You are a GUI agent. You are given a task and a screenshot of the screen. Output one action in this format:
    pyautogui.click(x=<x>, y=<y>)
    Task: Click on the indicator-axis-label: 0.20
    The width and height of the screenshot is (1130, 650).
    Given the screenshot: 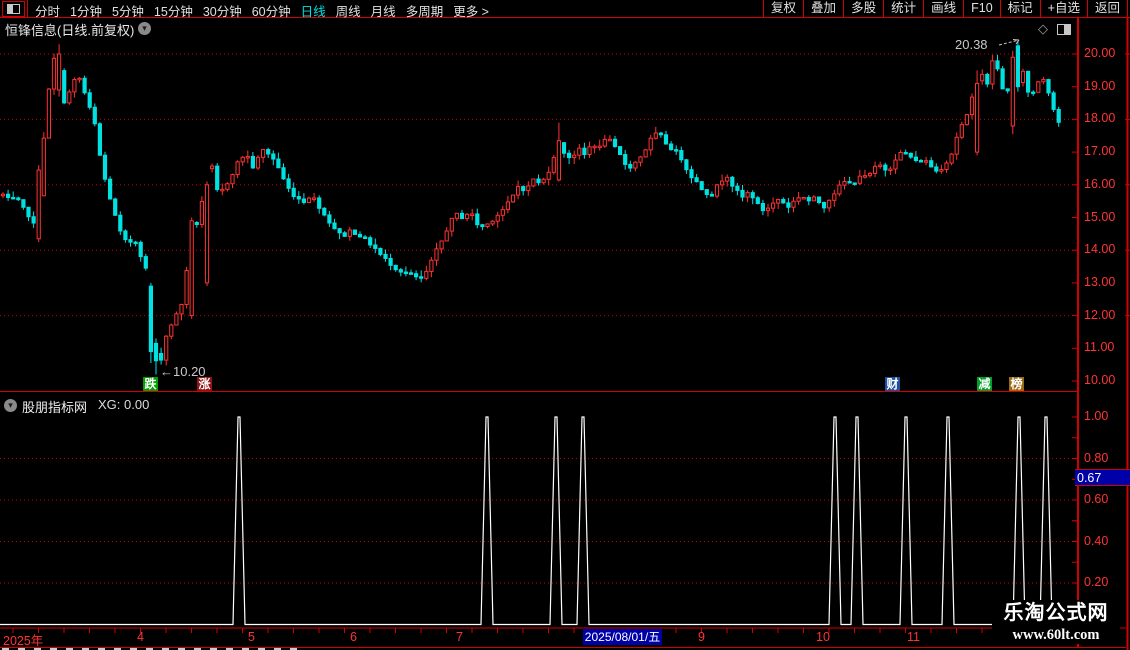 What is the action you would take?
    pyautogui.click(x=1096, y=582)
    